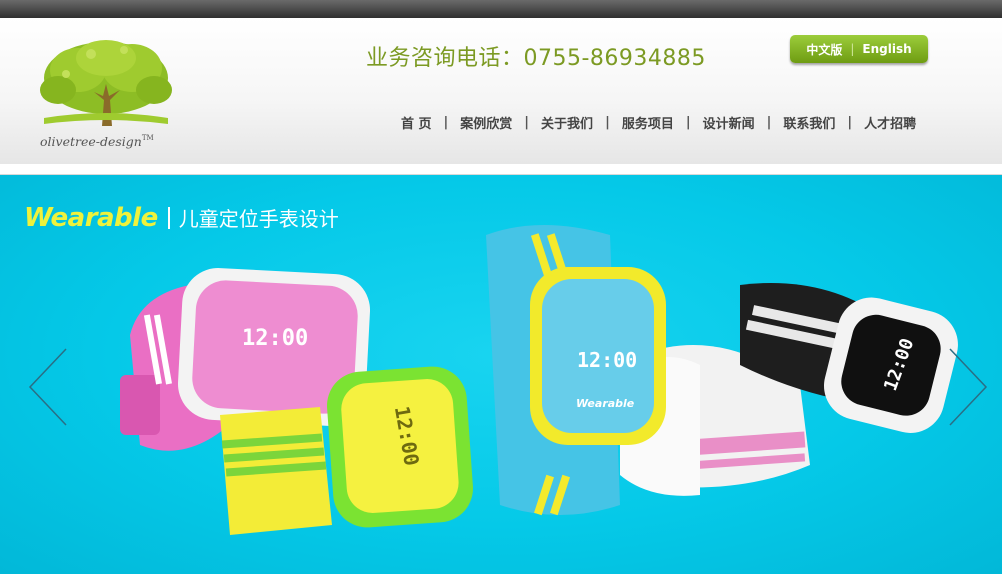 The image size is (1002, 574). What do you see at coordinates (886, 49) in the screenshot?
I see `lang-english-link: English` at bounding box center [886, 49].